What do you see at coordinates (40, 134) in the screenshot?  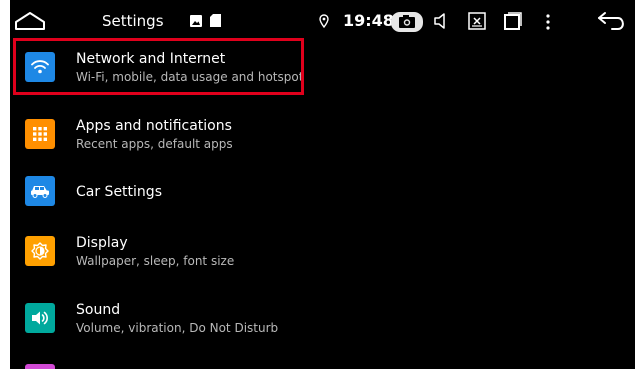 I see `apps-grid-icon` at bounding box center [40, 134].